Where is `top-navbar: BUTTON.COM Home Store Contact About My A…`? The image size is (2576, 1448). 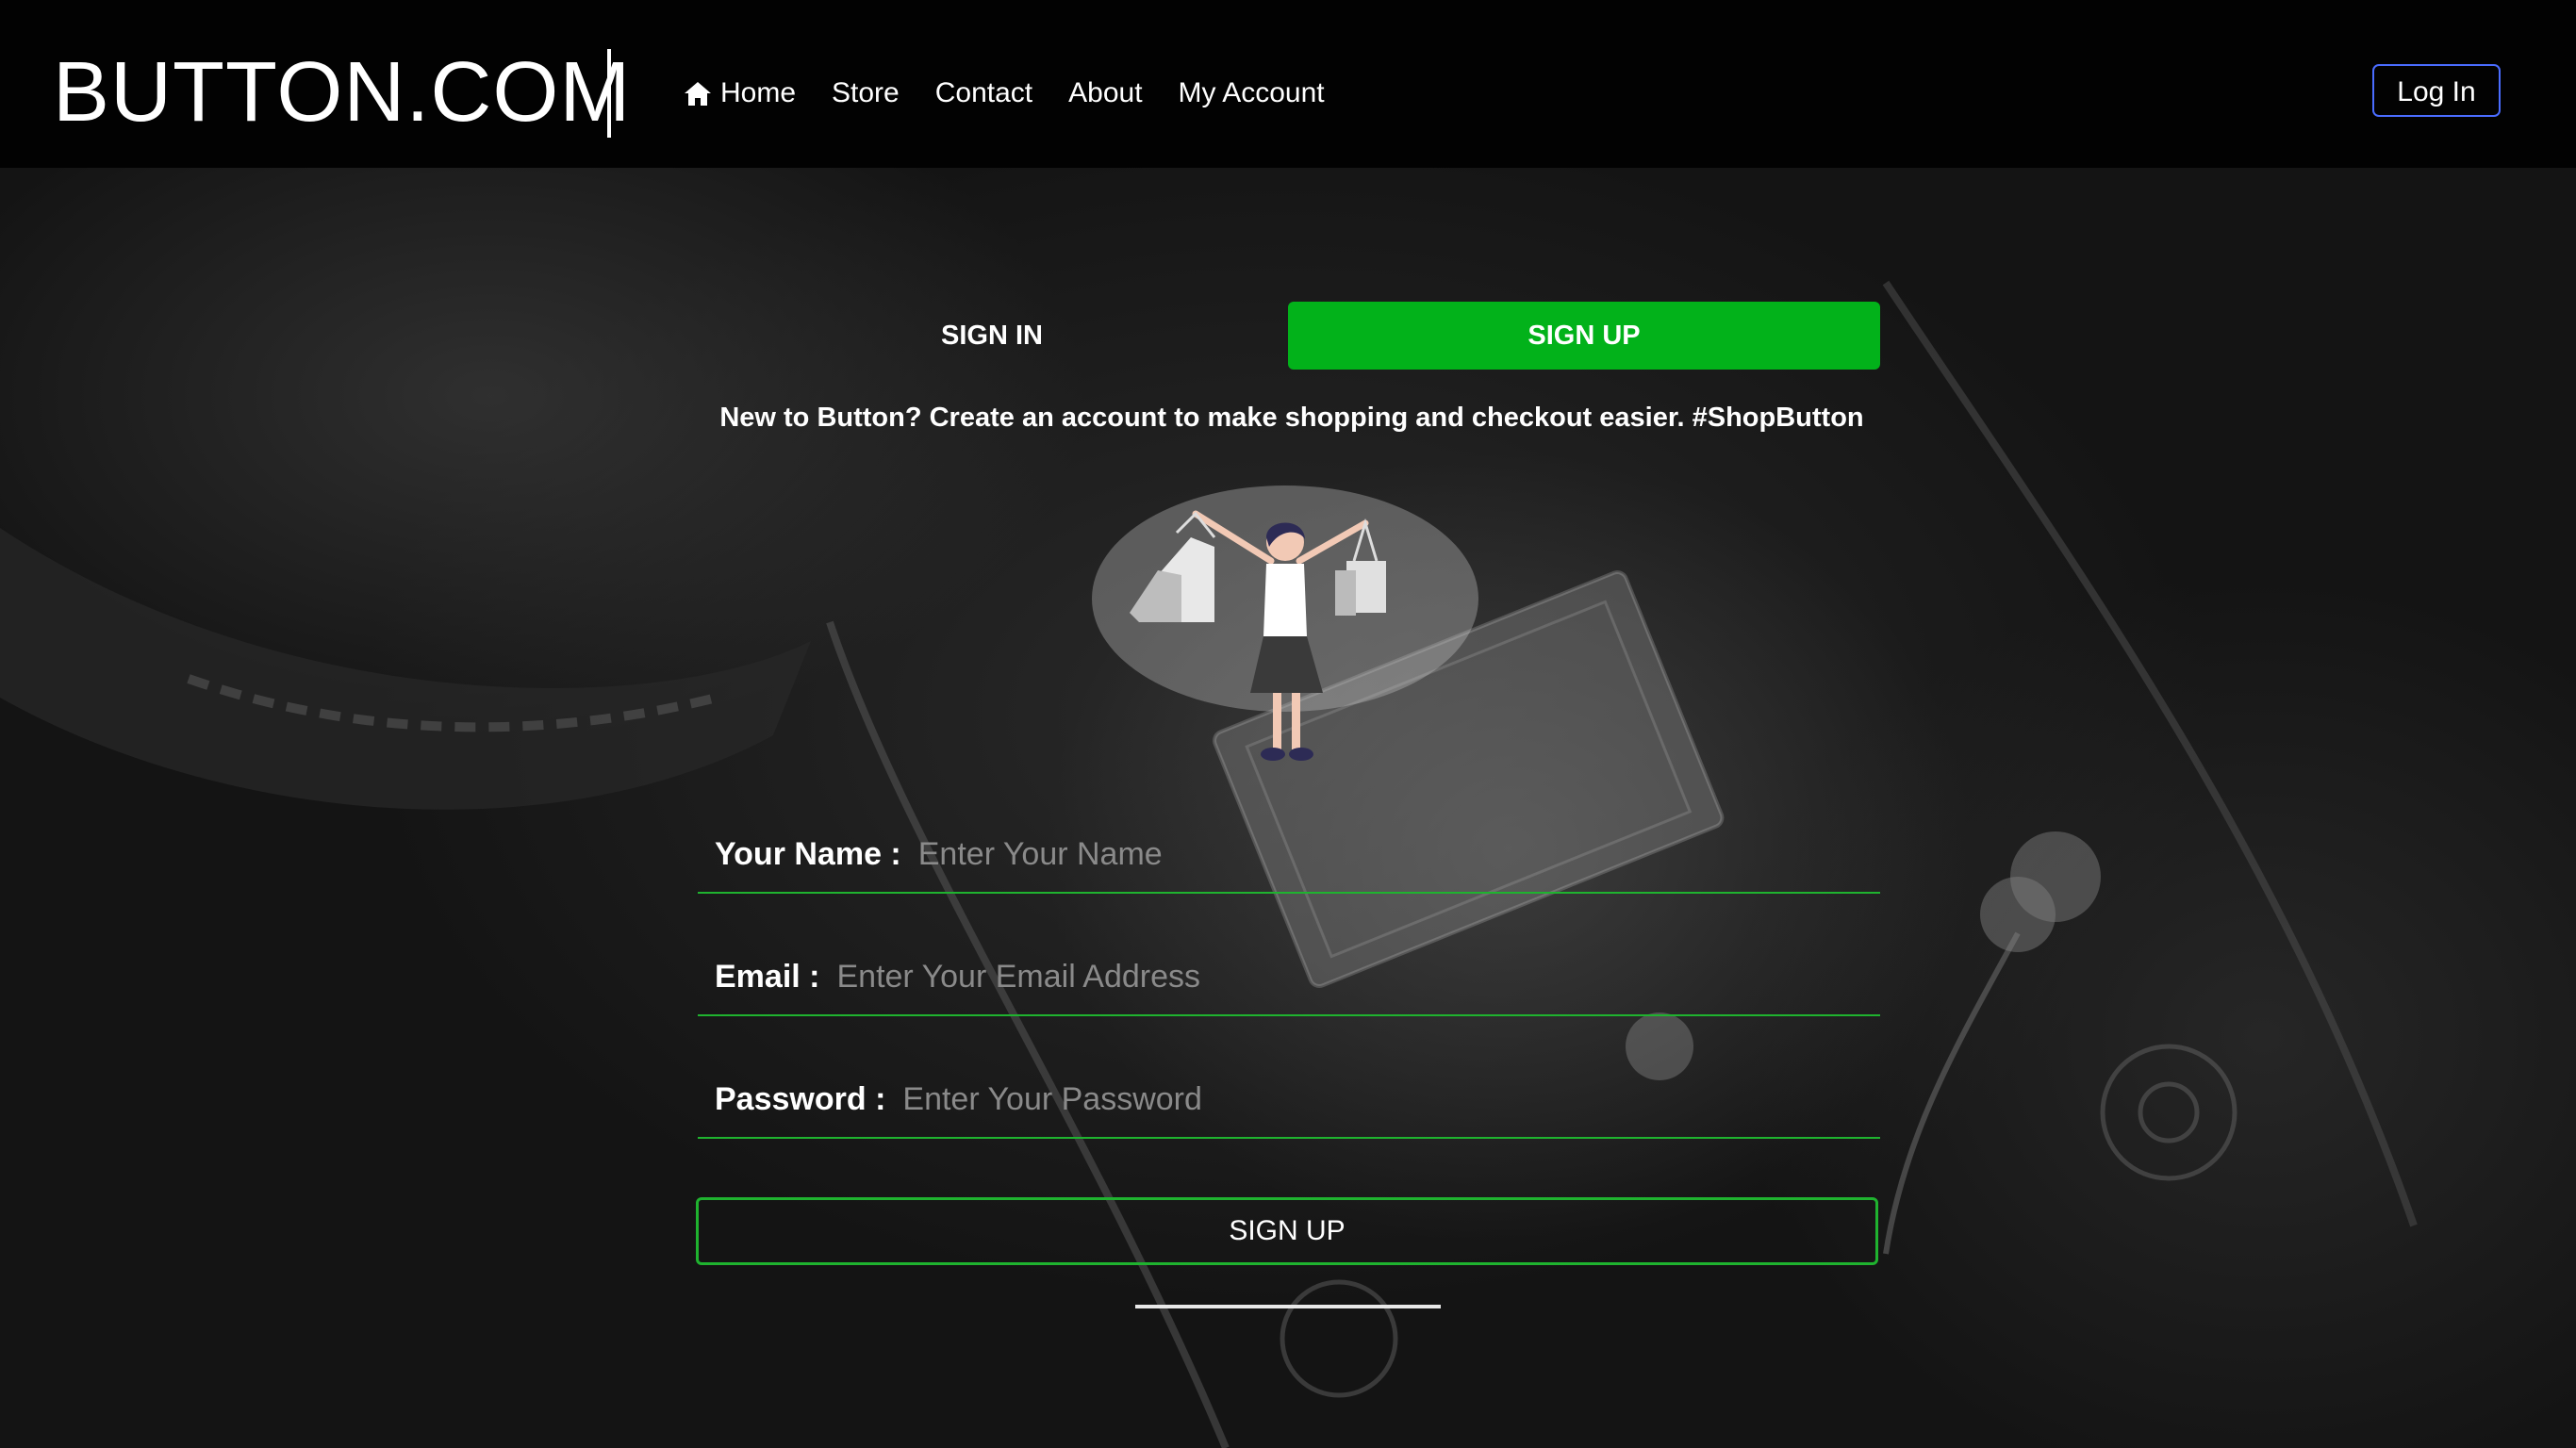 top-navbar: BUTTON.COM Home Store Contact About My A… is located at coordinates (1288, 84).